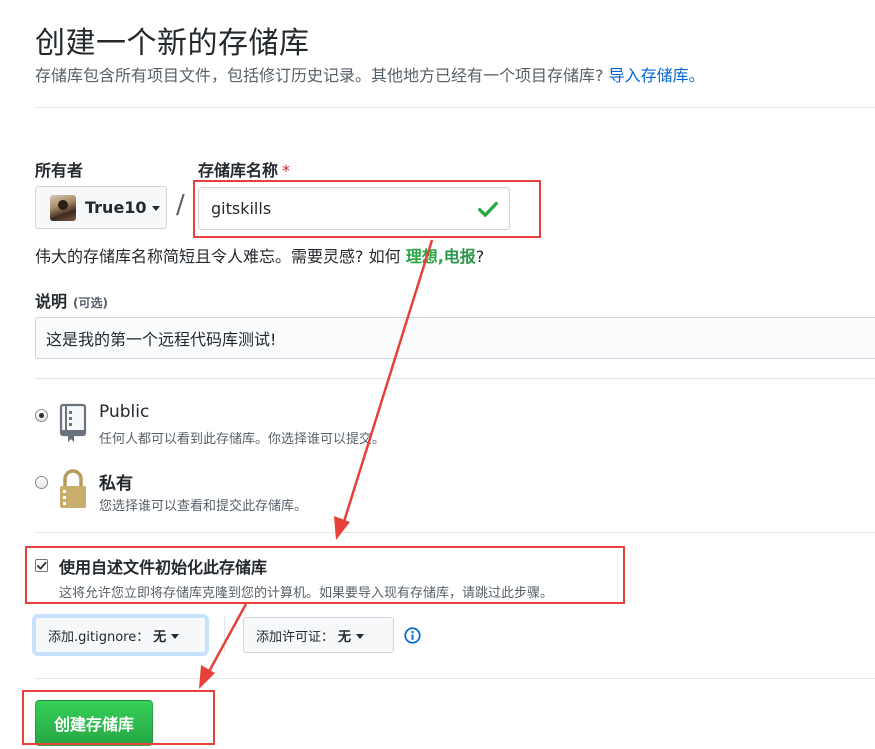 The height and width of the screenshot is (749, 875). Describe the element at coordinates (345, 637) in the screenshot. I see `license-value: 无` at that location.